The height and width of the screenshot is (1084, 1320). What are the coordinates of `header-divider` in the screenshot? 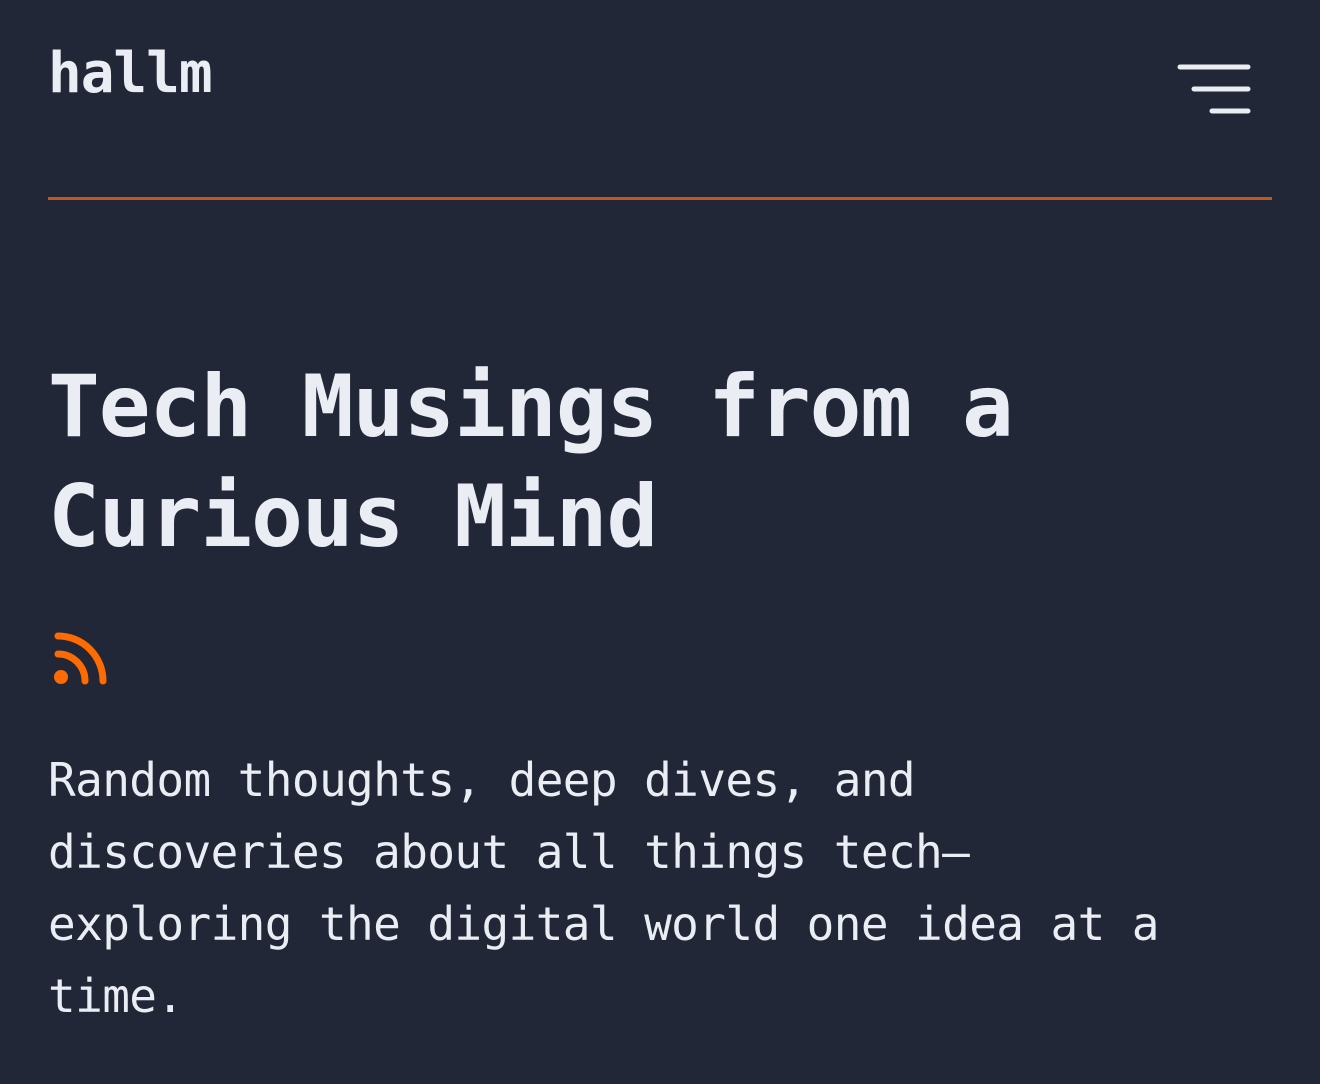 It's located at (660, 198).